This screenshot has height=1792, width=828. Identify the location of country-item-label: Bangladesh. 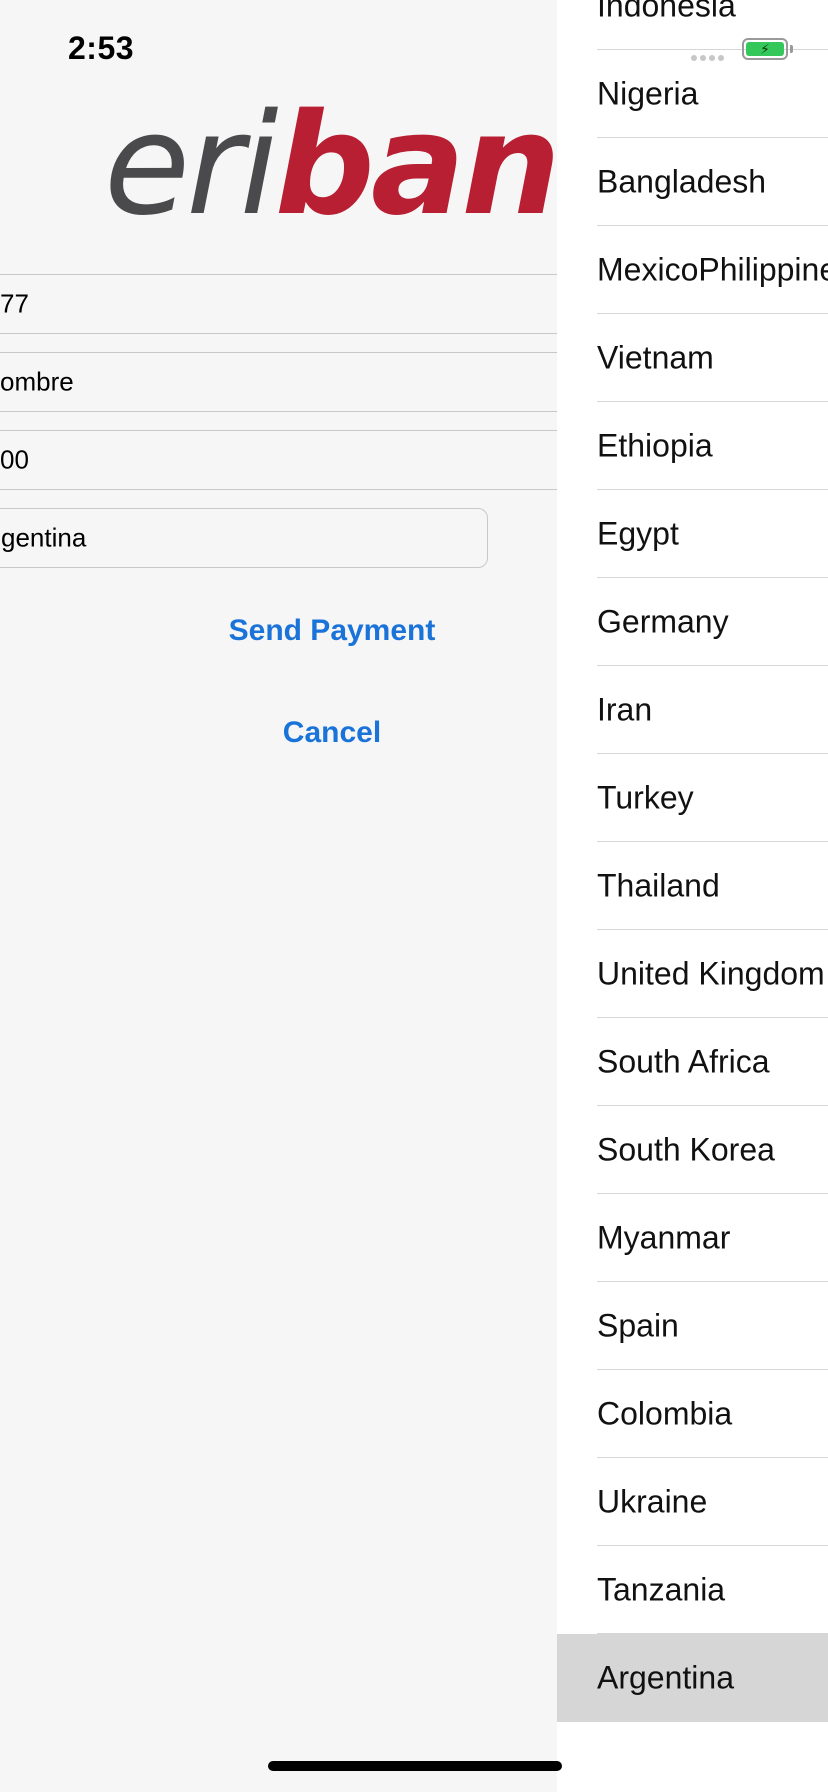
(682, 181).